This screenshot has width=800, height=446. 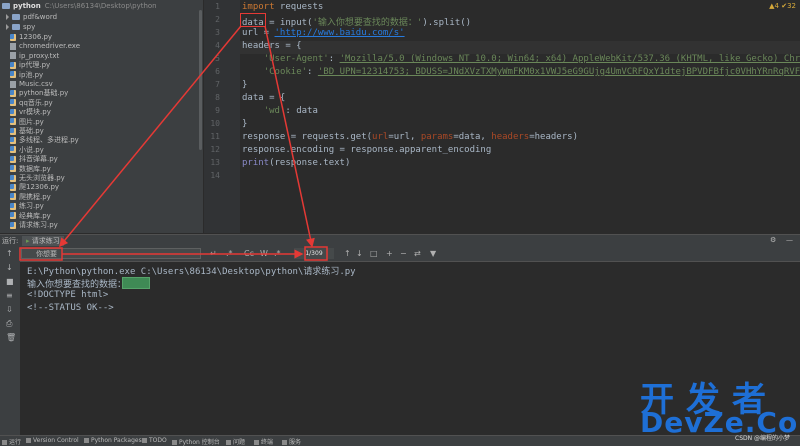 I want to click on line-number: 11, so click(x=215, y=136).